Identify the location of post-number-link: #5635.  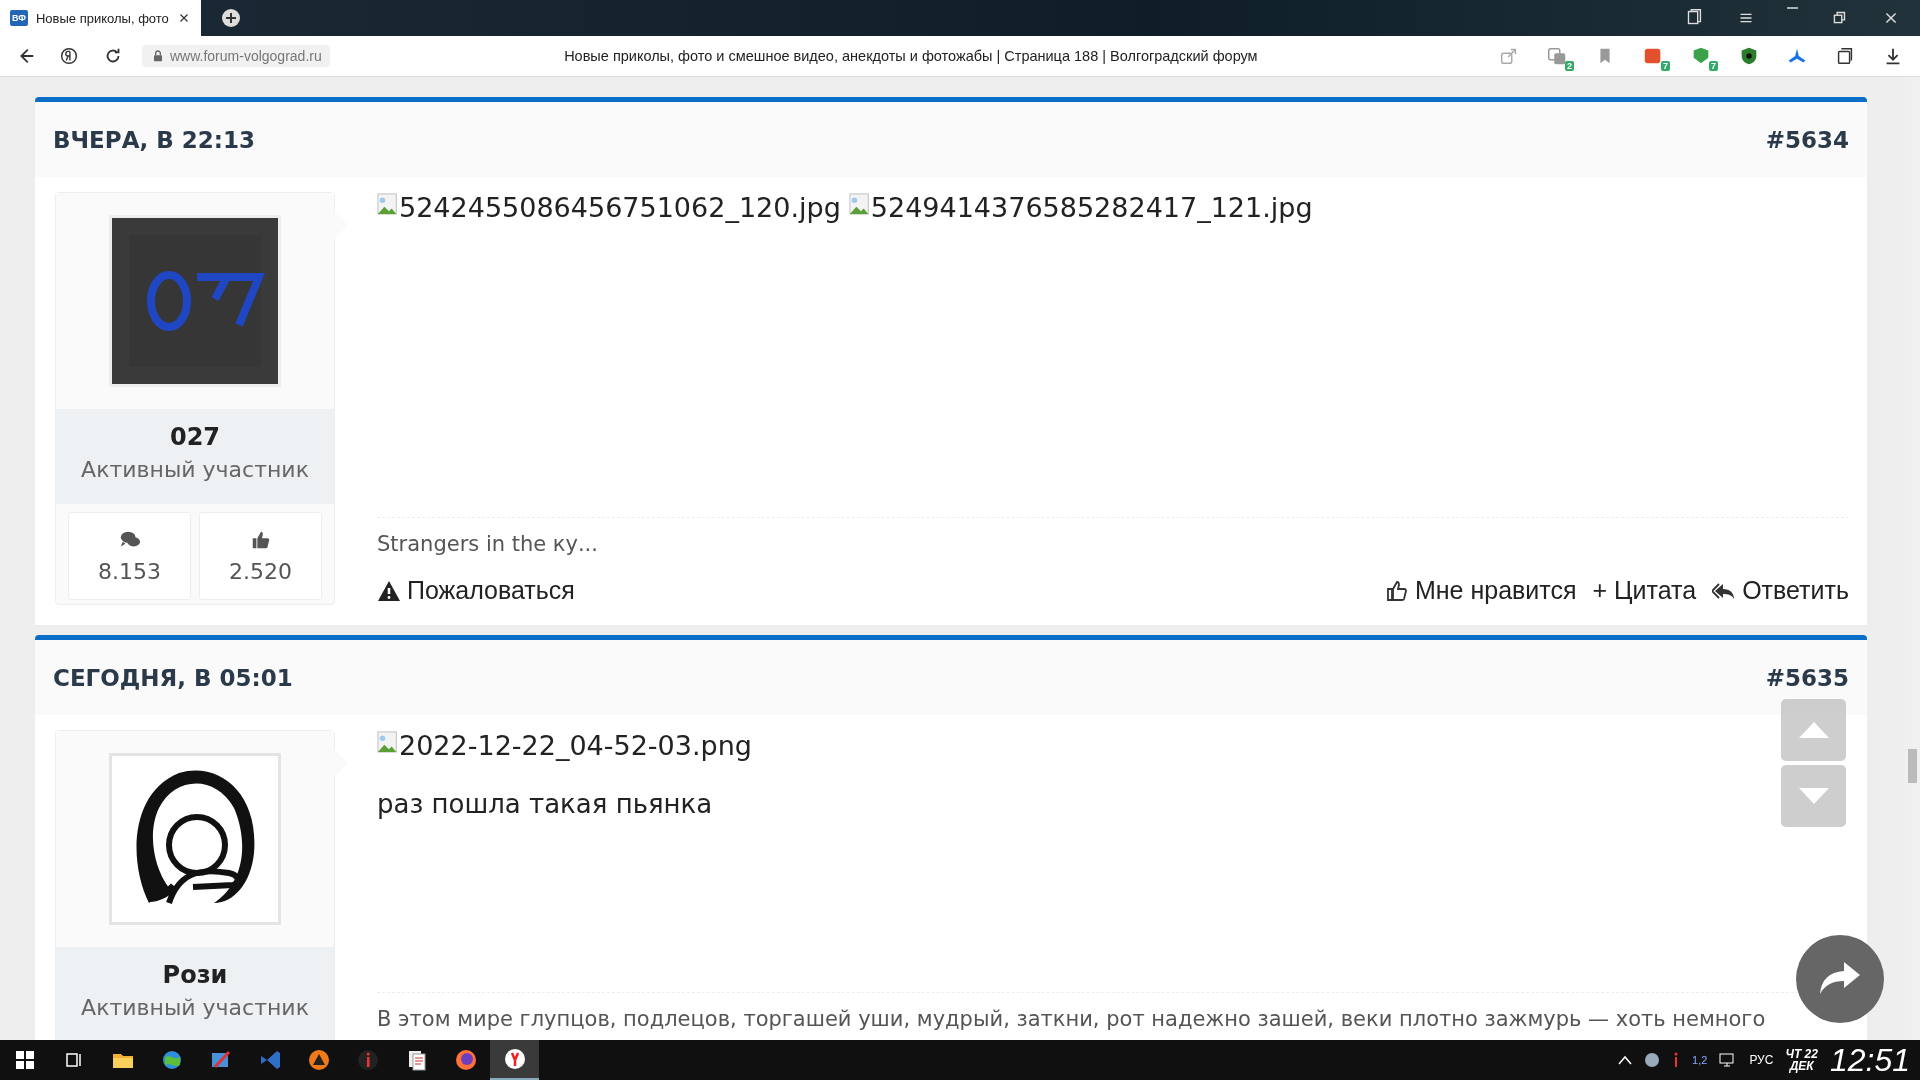
(1807, 677).